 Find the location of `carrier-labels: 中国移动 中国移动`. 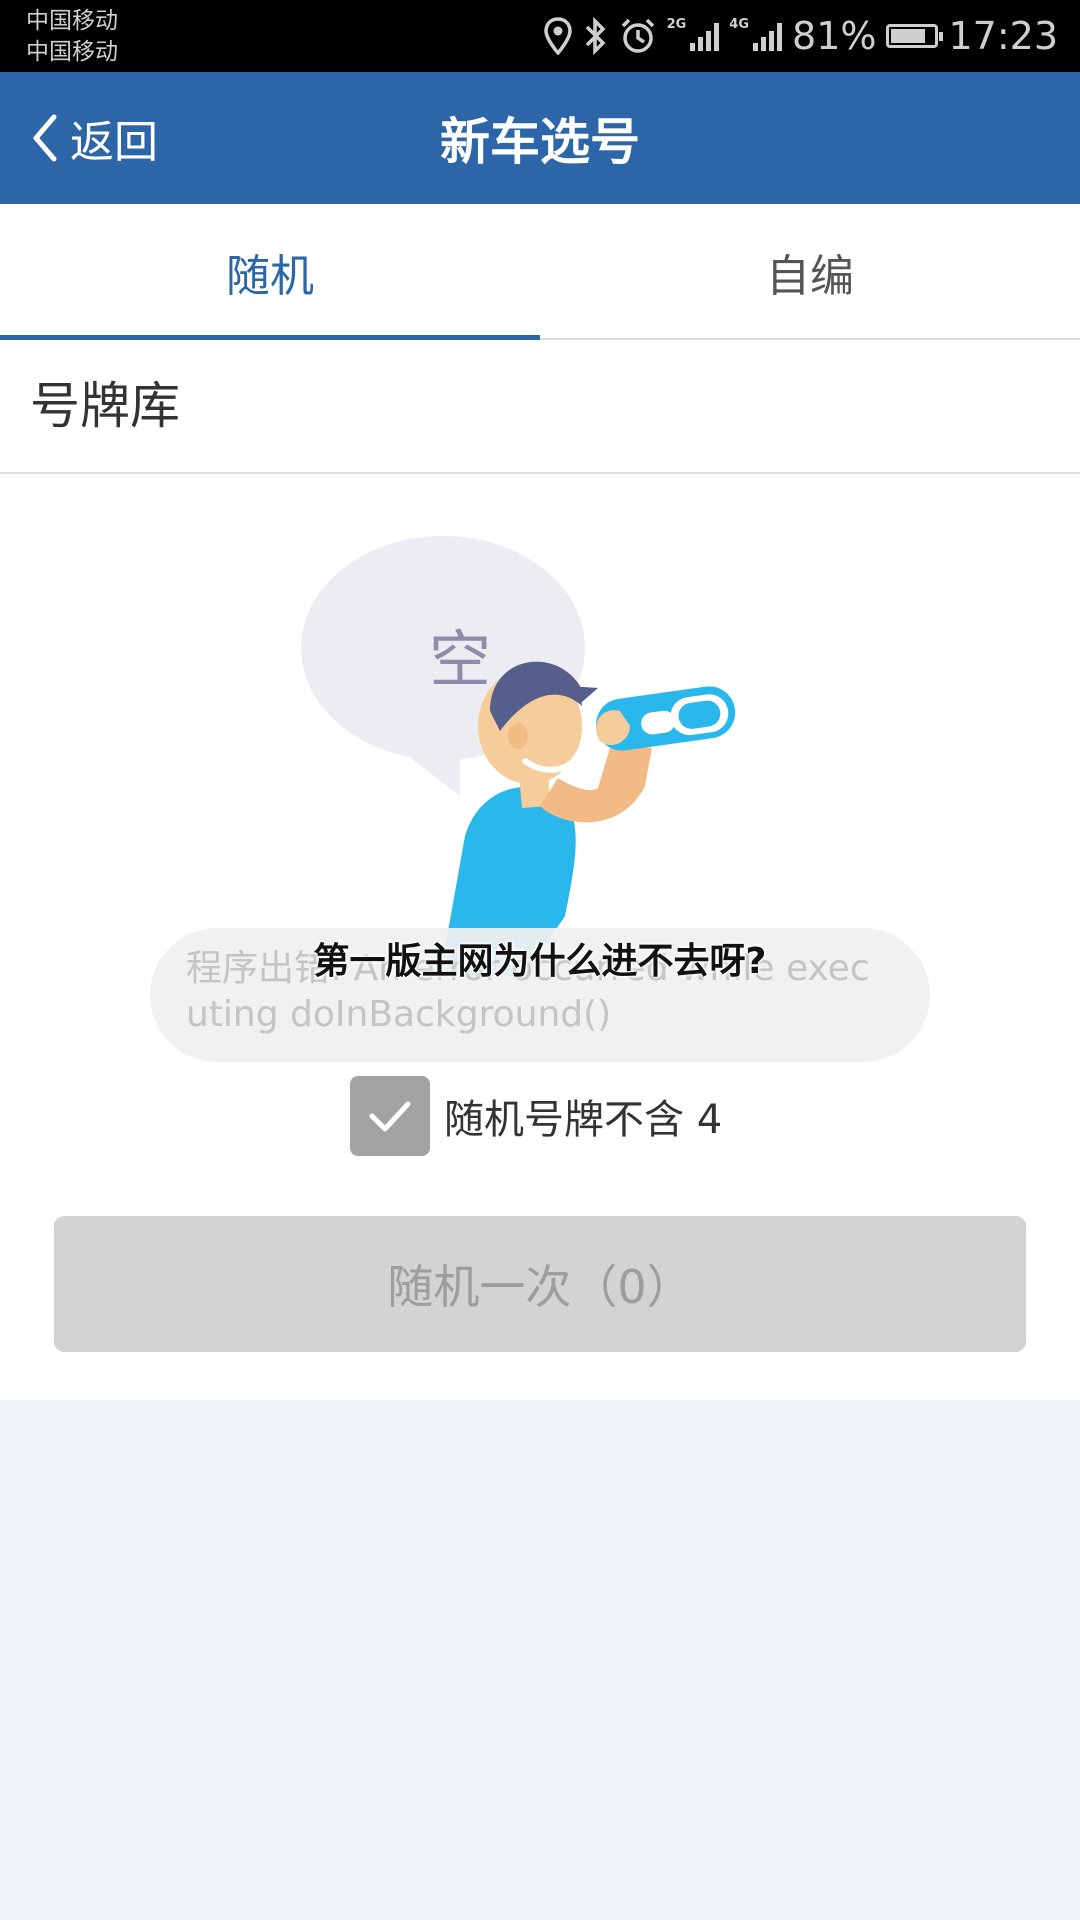

carrier-labels: 中国移动 中国移动 is located at coordinates (72, 37).